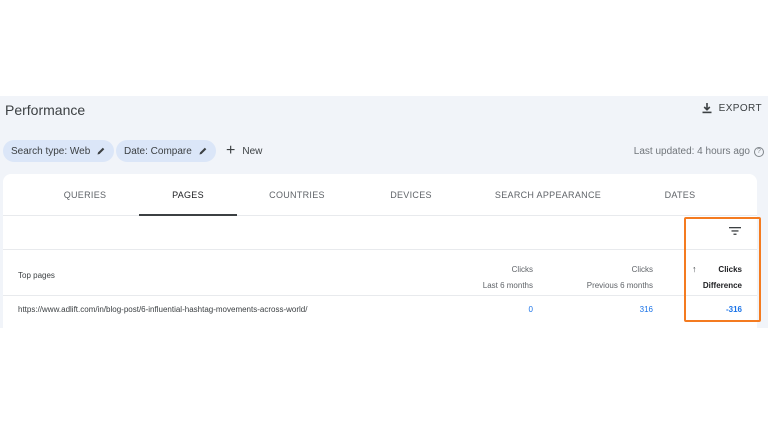 This screenshot has height=424, width=768. I want to click on plus-icon: +, so click(231, 150).